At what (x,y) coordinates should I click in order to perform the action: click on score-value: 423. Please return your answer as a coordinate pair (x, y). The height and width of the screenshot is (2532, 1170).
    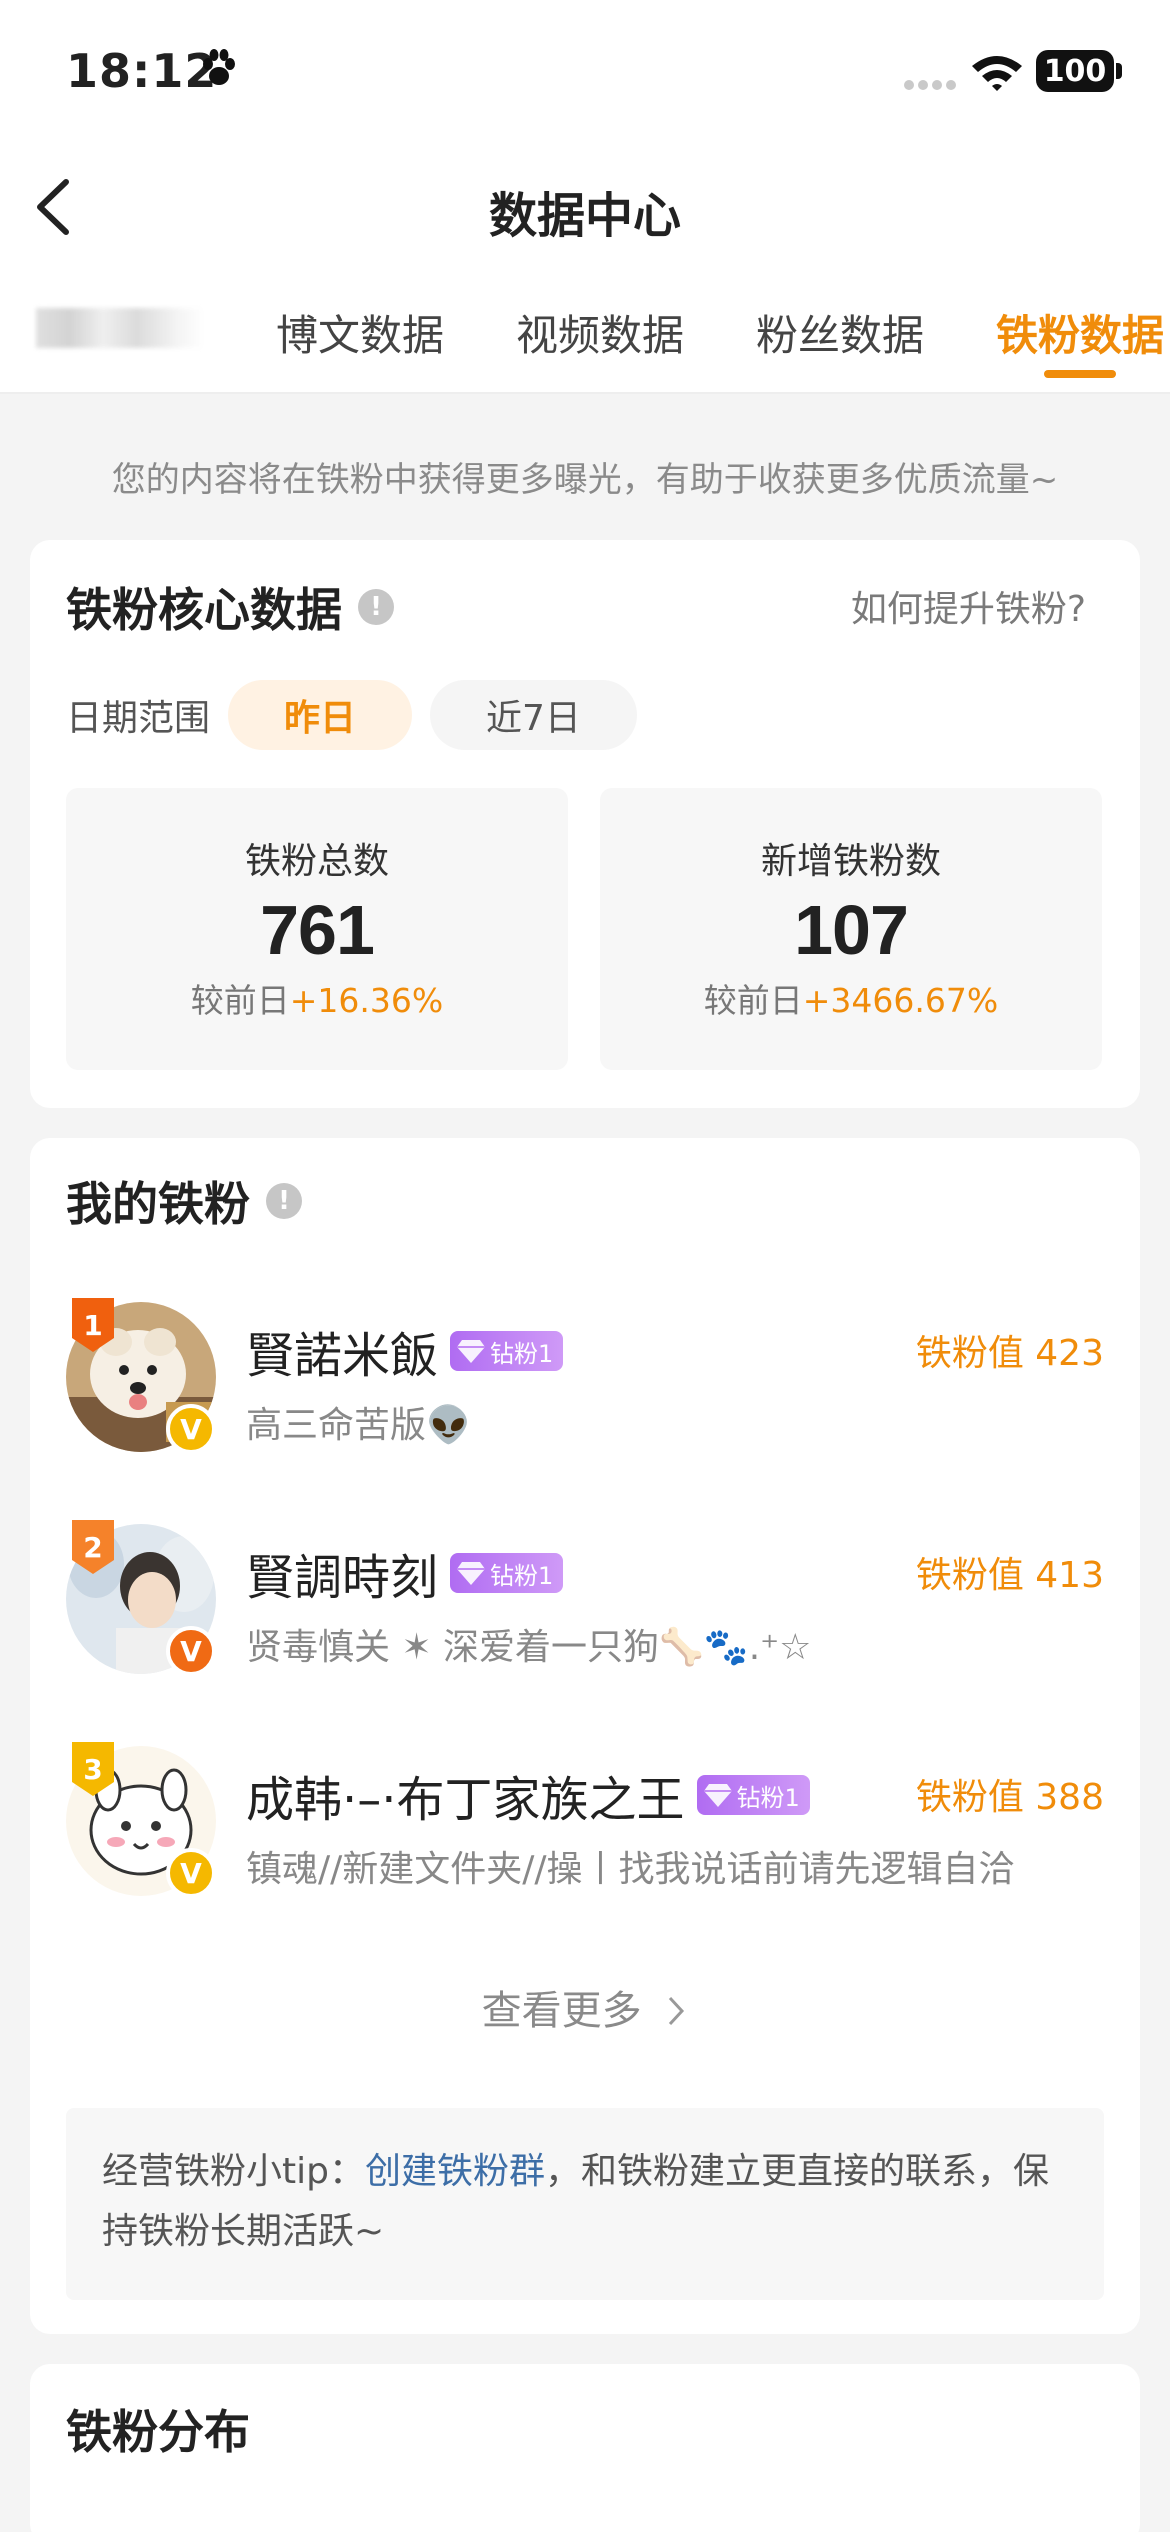
    Looking at the image, I should click on (1069, 1353).